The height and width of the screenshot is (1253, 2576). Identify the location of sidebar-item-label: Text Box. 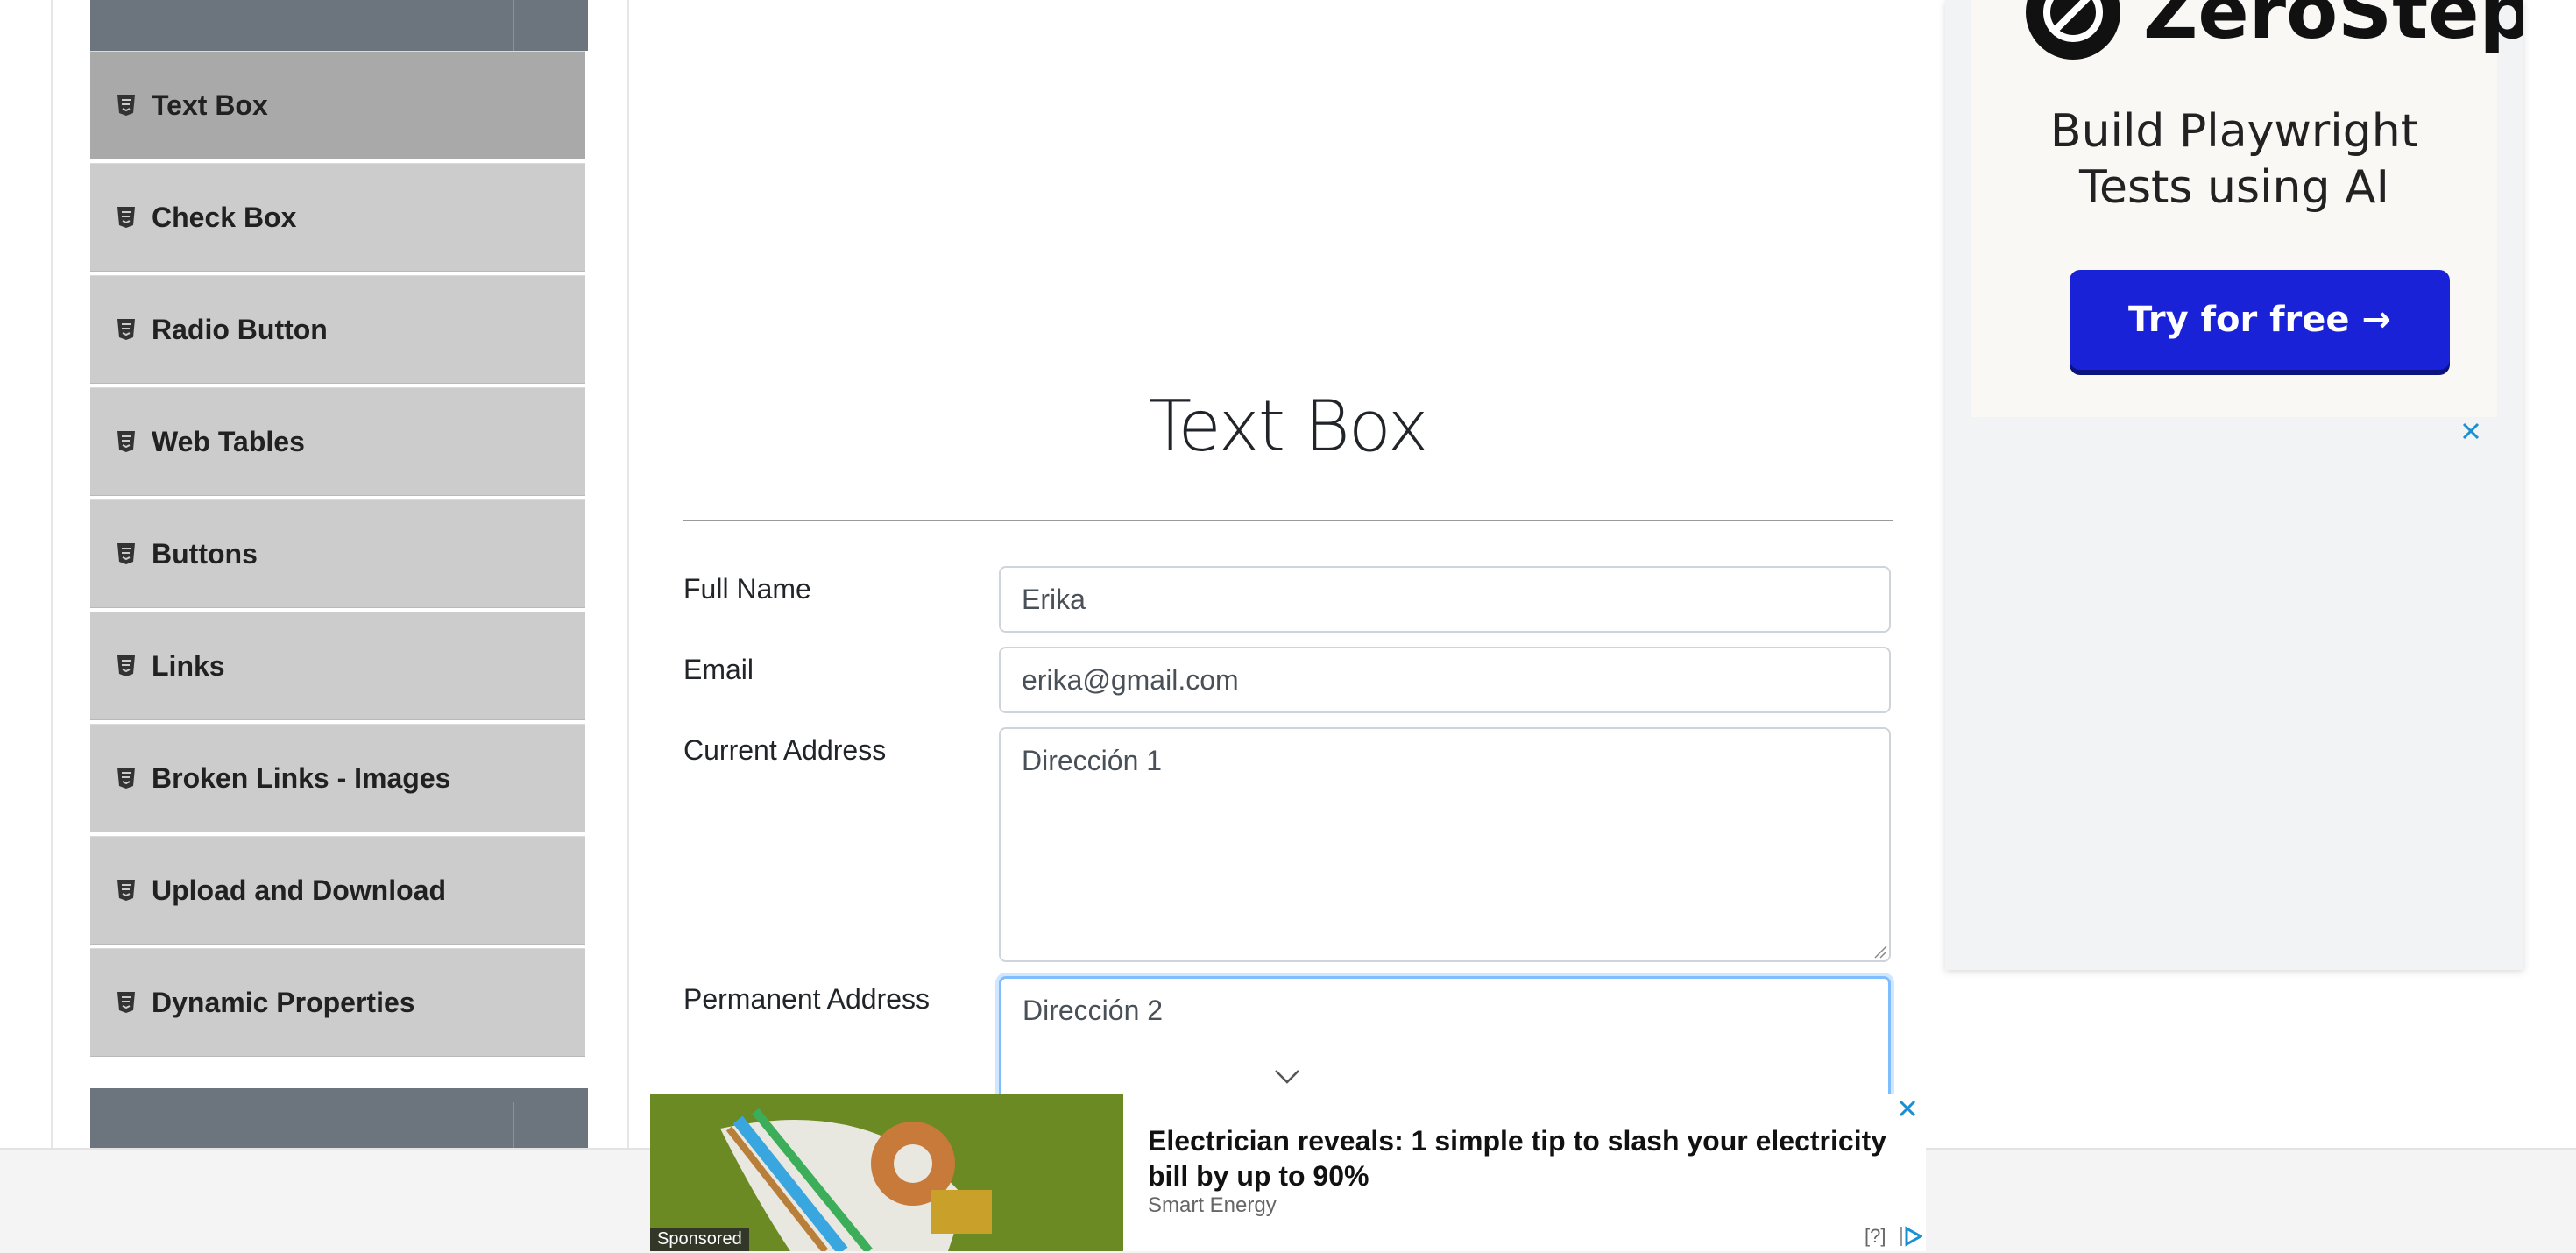
(210, 104).